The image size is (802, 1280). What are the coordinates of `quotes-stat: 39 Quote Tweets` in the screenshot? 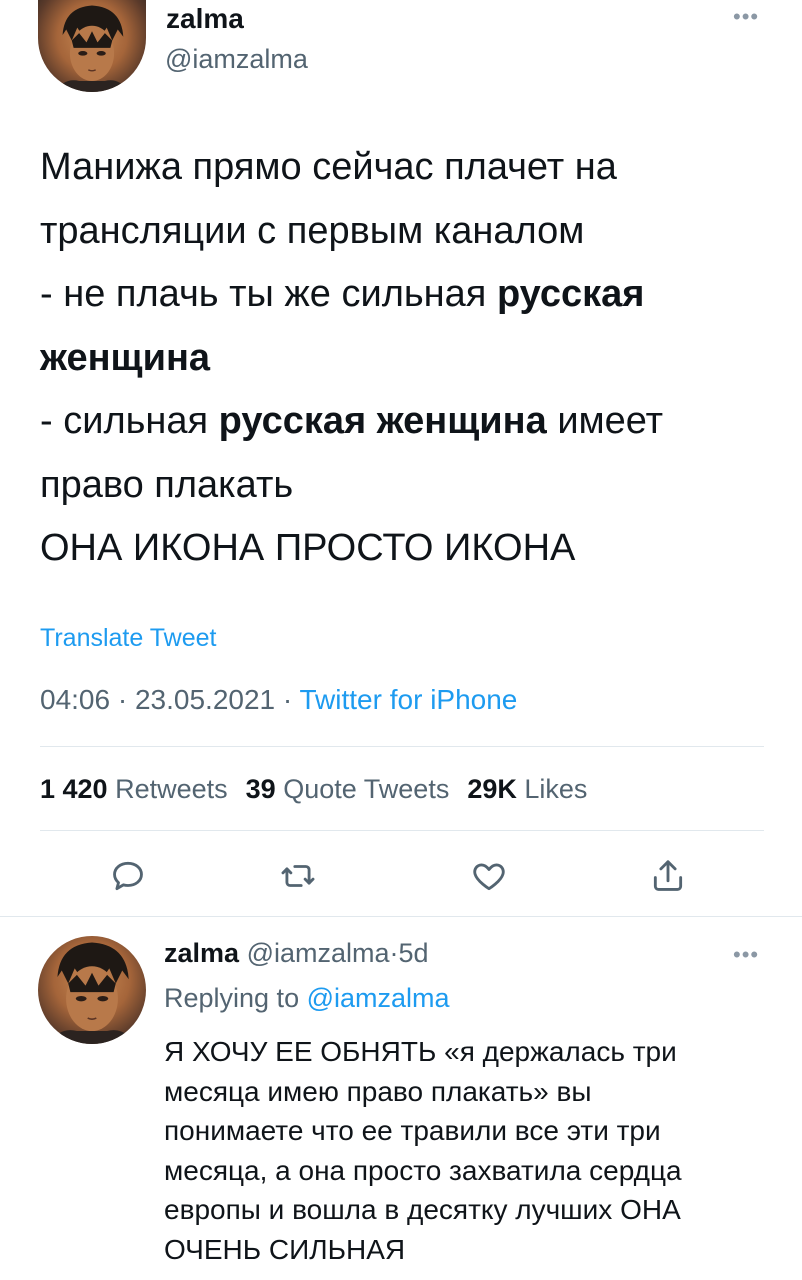 It's located at (357, 789).